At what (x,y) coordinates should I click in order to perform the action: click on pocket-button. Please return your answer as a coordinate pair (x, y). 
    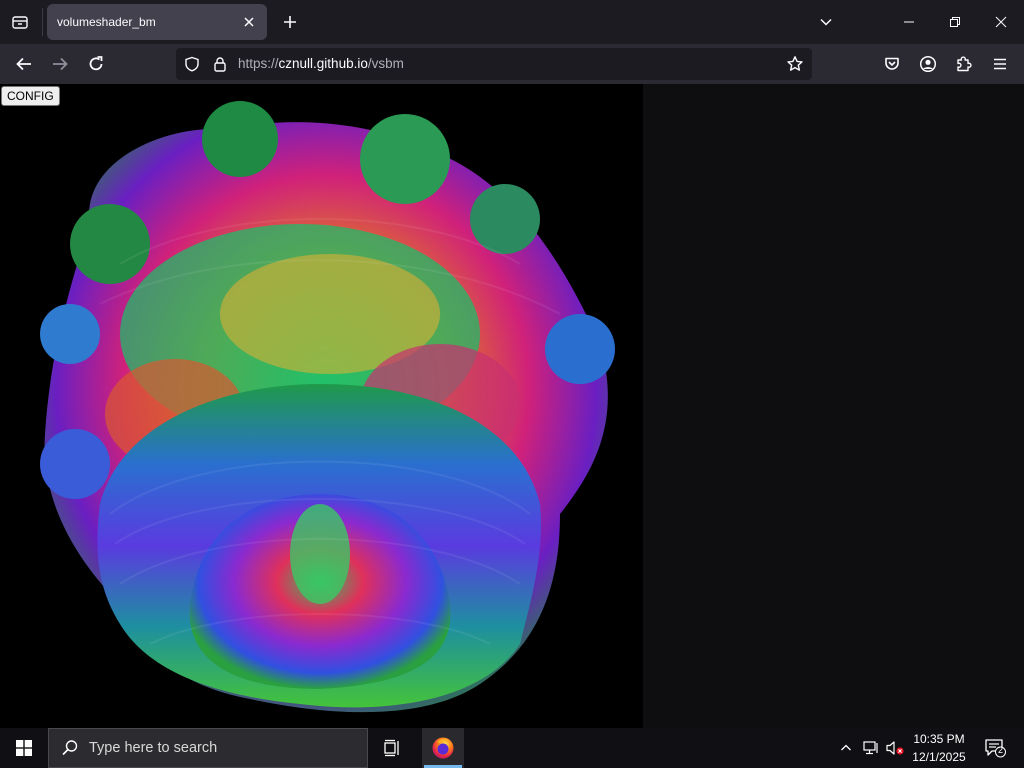
    Looking at the image, I should click on (892, 64).